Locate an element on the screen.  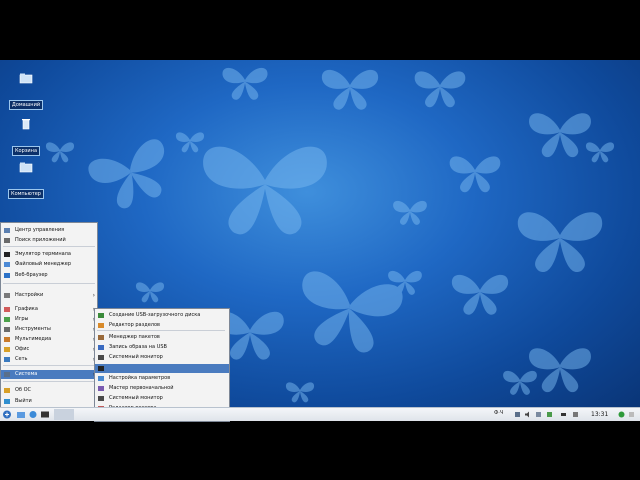
menu-item: Центр управления is located at coordinates (49, 230).